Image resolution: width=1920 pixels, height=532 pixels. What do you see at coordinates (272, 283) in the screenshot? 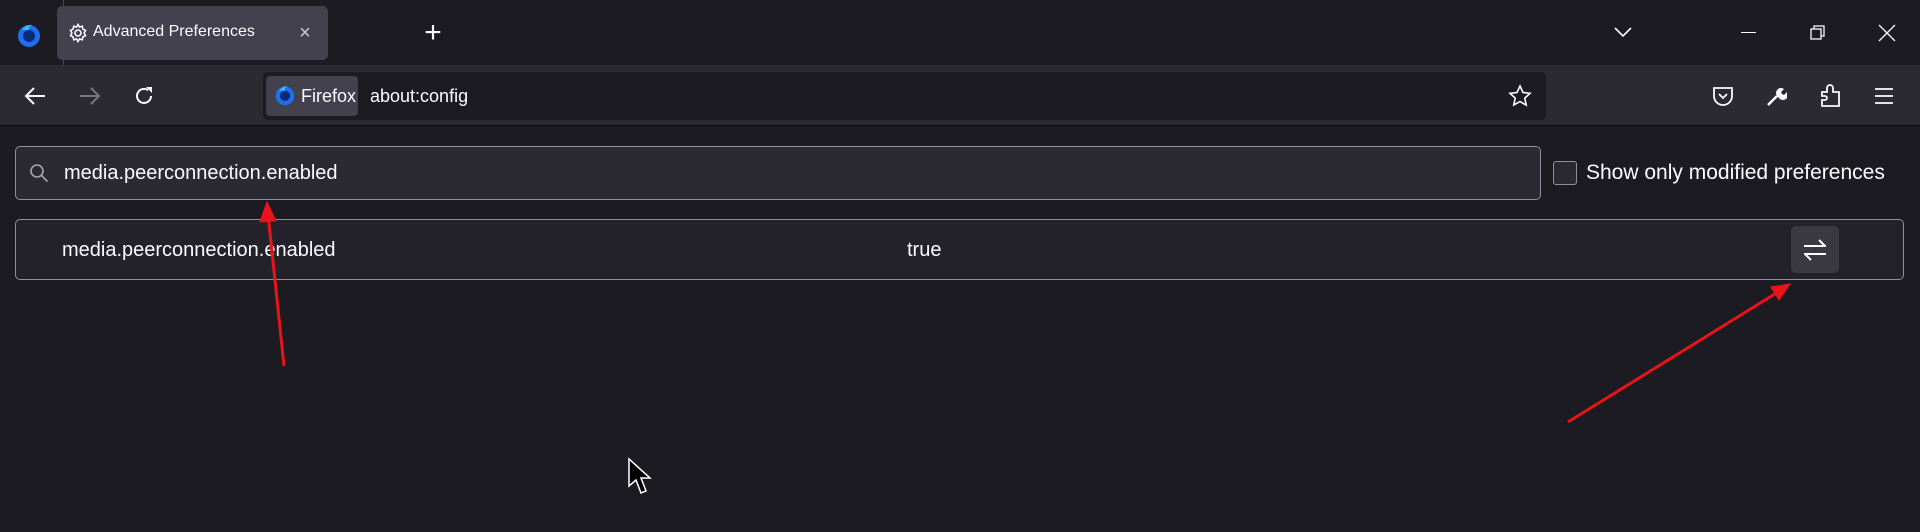
I see `annotation-arrow-search` at bounding box center [272, 283].